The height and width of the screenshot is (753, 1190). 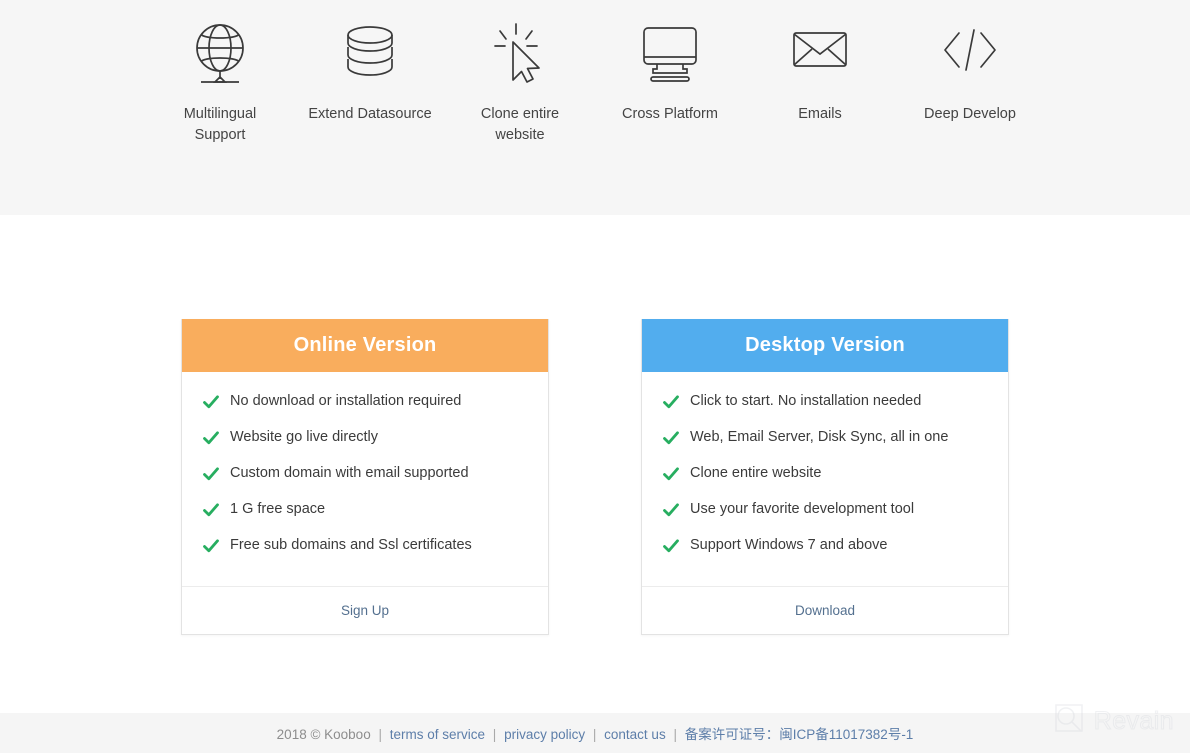 What do you see at coordinates (825, 345) in the screenshot?
I see `card-title-desktop: Desktop Version` at bounding box center [825, 345].